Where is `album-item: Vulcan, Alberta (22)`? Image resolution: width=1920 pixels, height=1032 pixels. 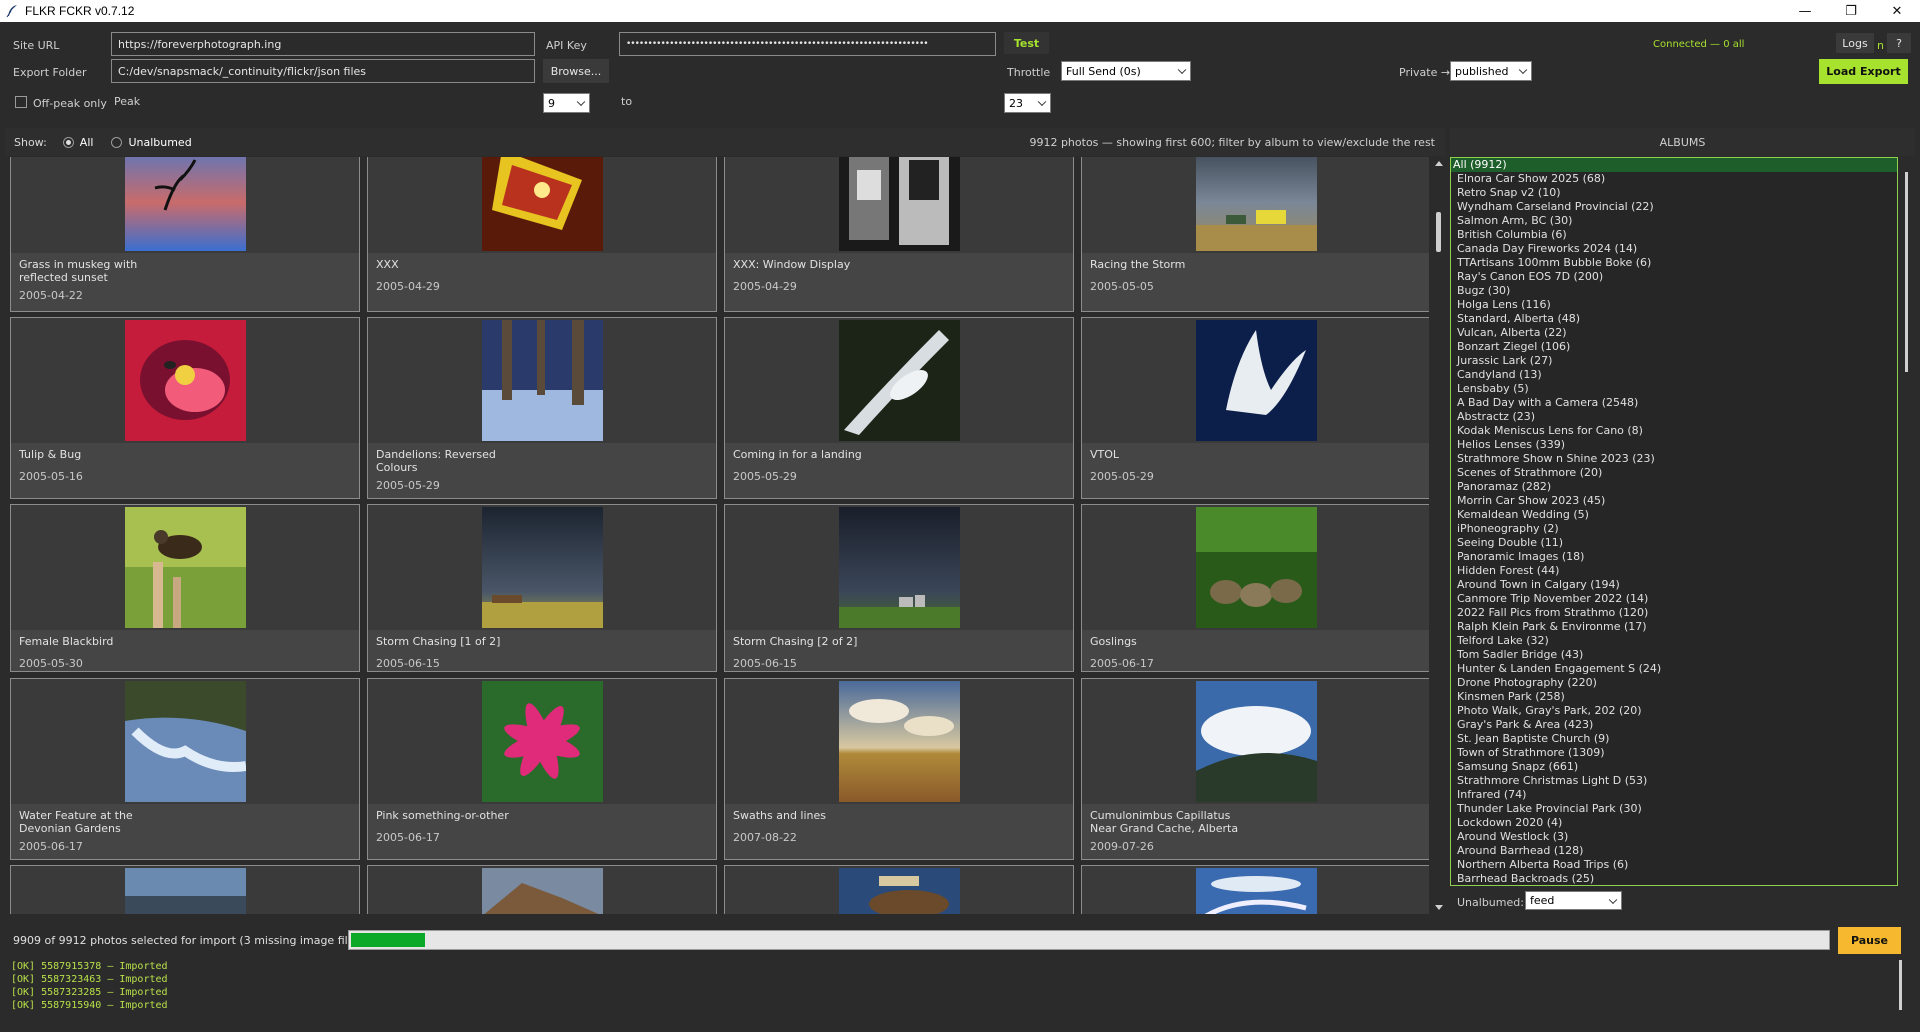
album-item: Vulcan, Alberta (22) is located at coordinates (1674, 333).